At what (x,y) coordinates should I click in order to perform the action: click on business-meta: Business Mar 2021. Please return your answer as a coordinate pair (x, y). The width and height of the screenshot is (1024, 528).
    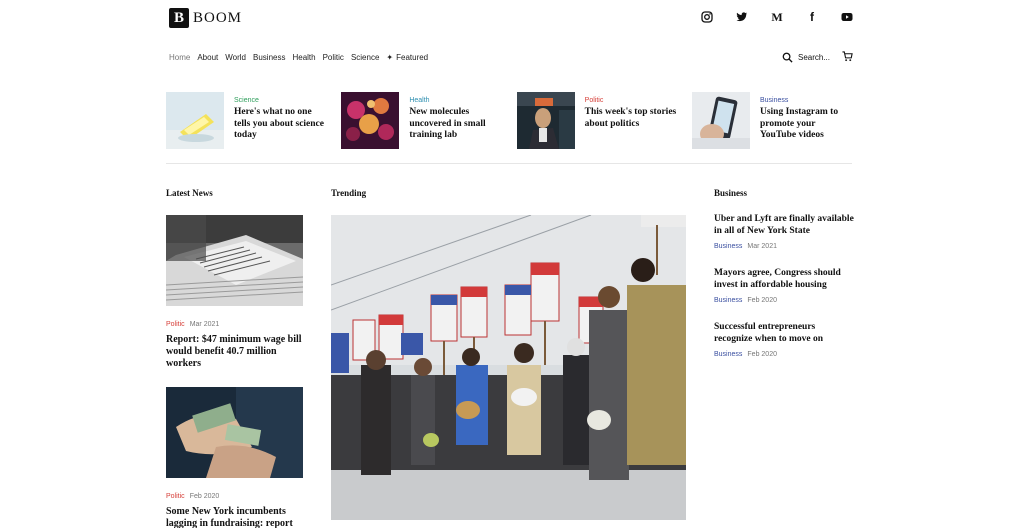
    Looking at the image, I should click on (784, 246).